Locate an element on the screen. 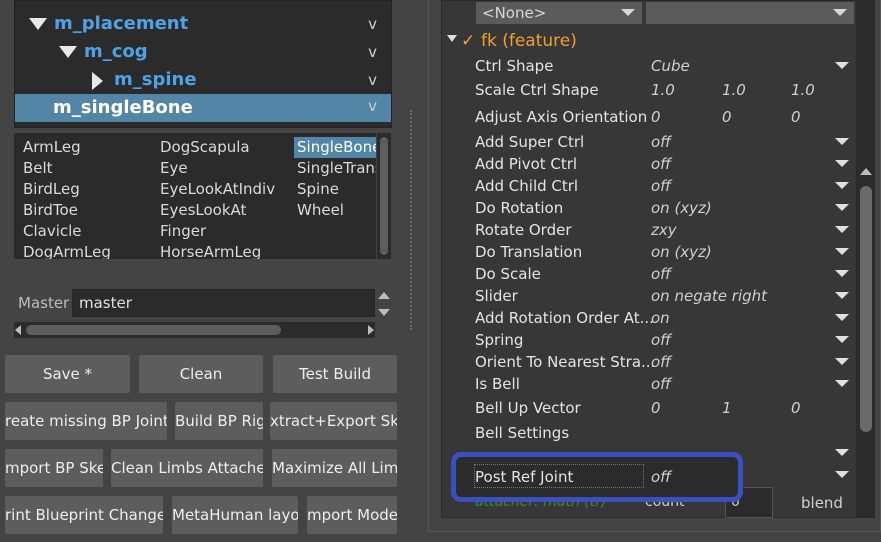 Image resolution: width=881 pixels, height=542 pixels. panel-splitter is located at coordinates (411, 220).